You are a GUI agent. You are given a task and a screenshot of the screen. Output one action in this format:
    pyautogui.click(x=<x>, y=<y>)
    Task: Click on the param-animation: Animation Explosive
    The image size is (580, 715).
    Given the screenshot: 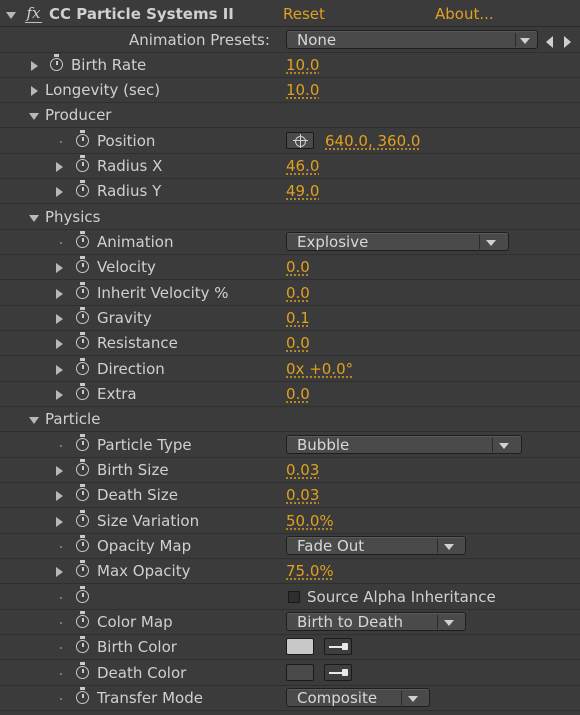 What is the action you would take?
    pyautogui.click(x=290, y=242)
    